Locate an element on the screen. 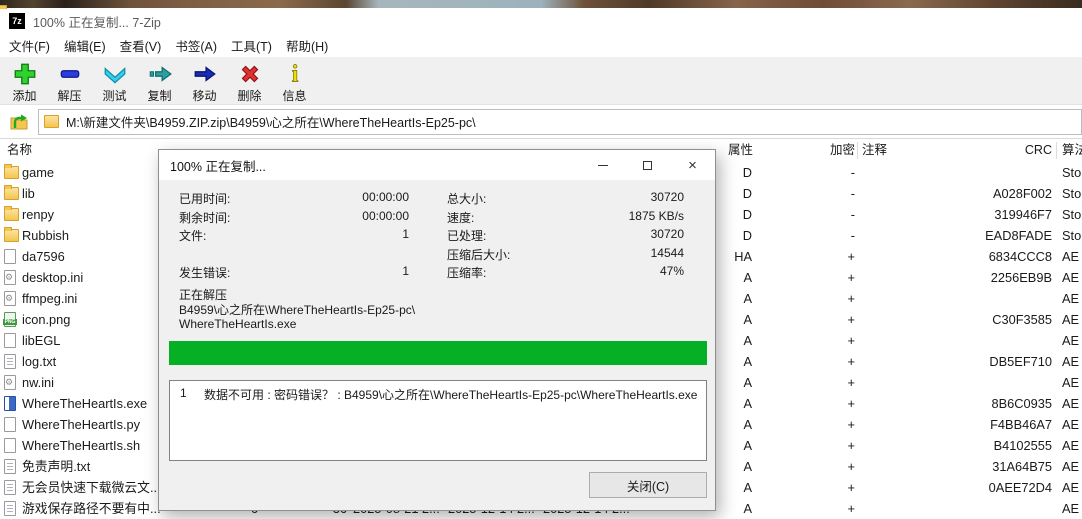 Image resolution: width=1082 pixels, height=519 pixels. dialog-stats-left: 已用时间: 00:00:00 剩余时间: 00:00:00 文件: 1 发生错误: 1 is located at coordinates (294, 236).